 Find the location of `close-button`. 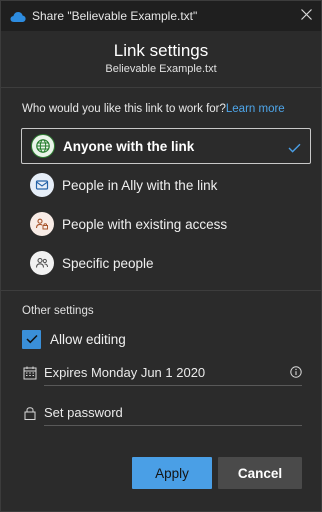

close-button is located at coordinates (306, 16).